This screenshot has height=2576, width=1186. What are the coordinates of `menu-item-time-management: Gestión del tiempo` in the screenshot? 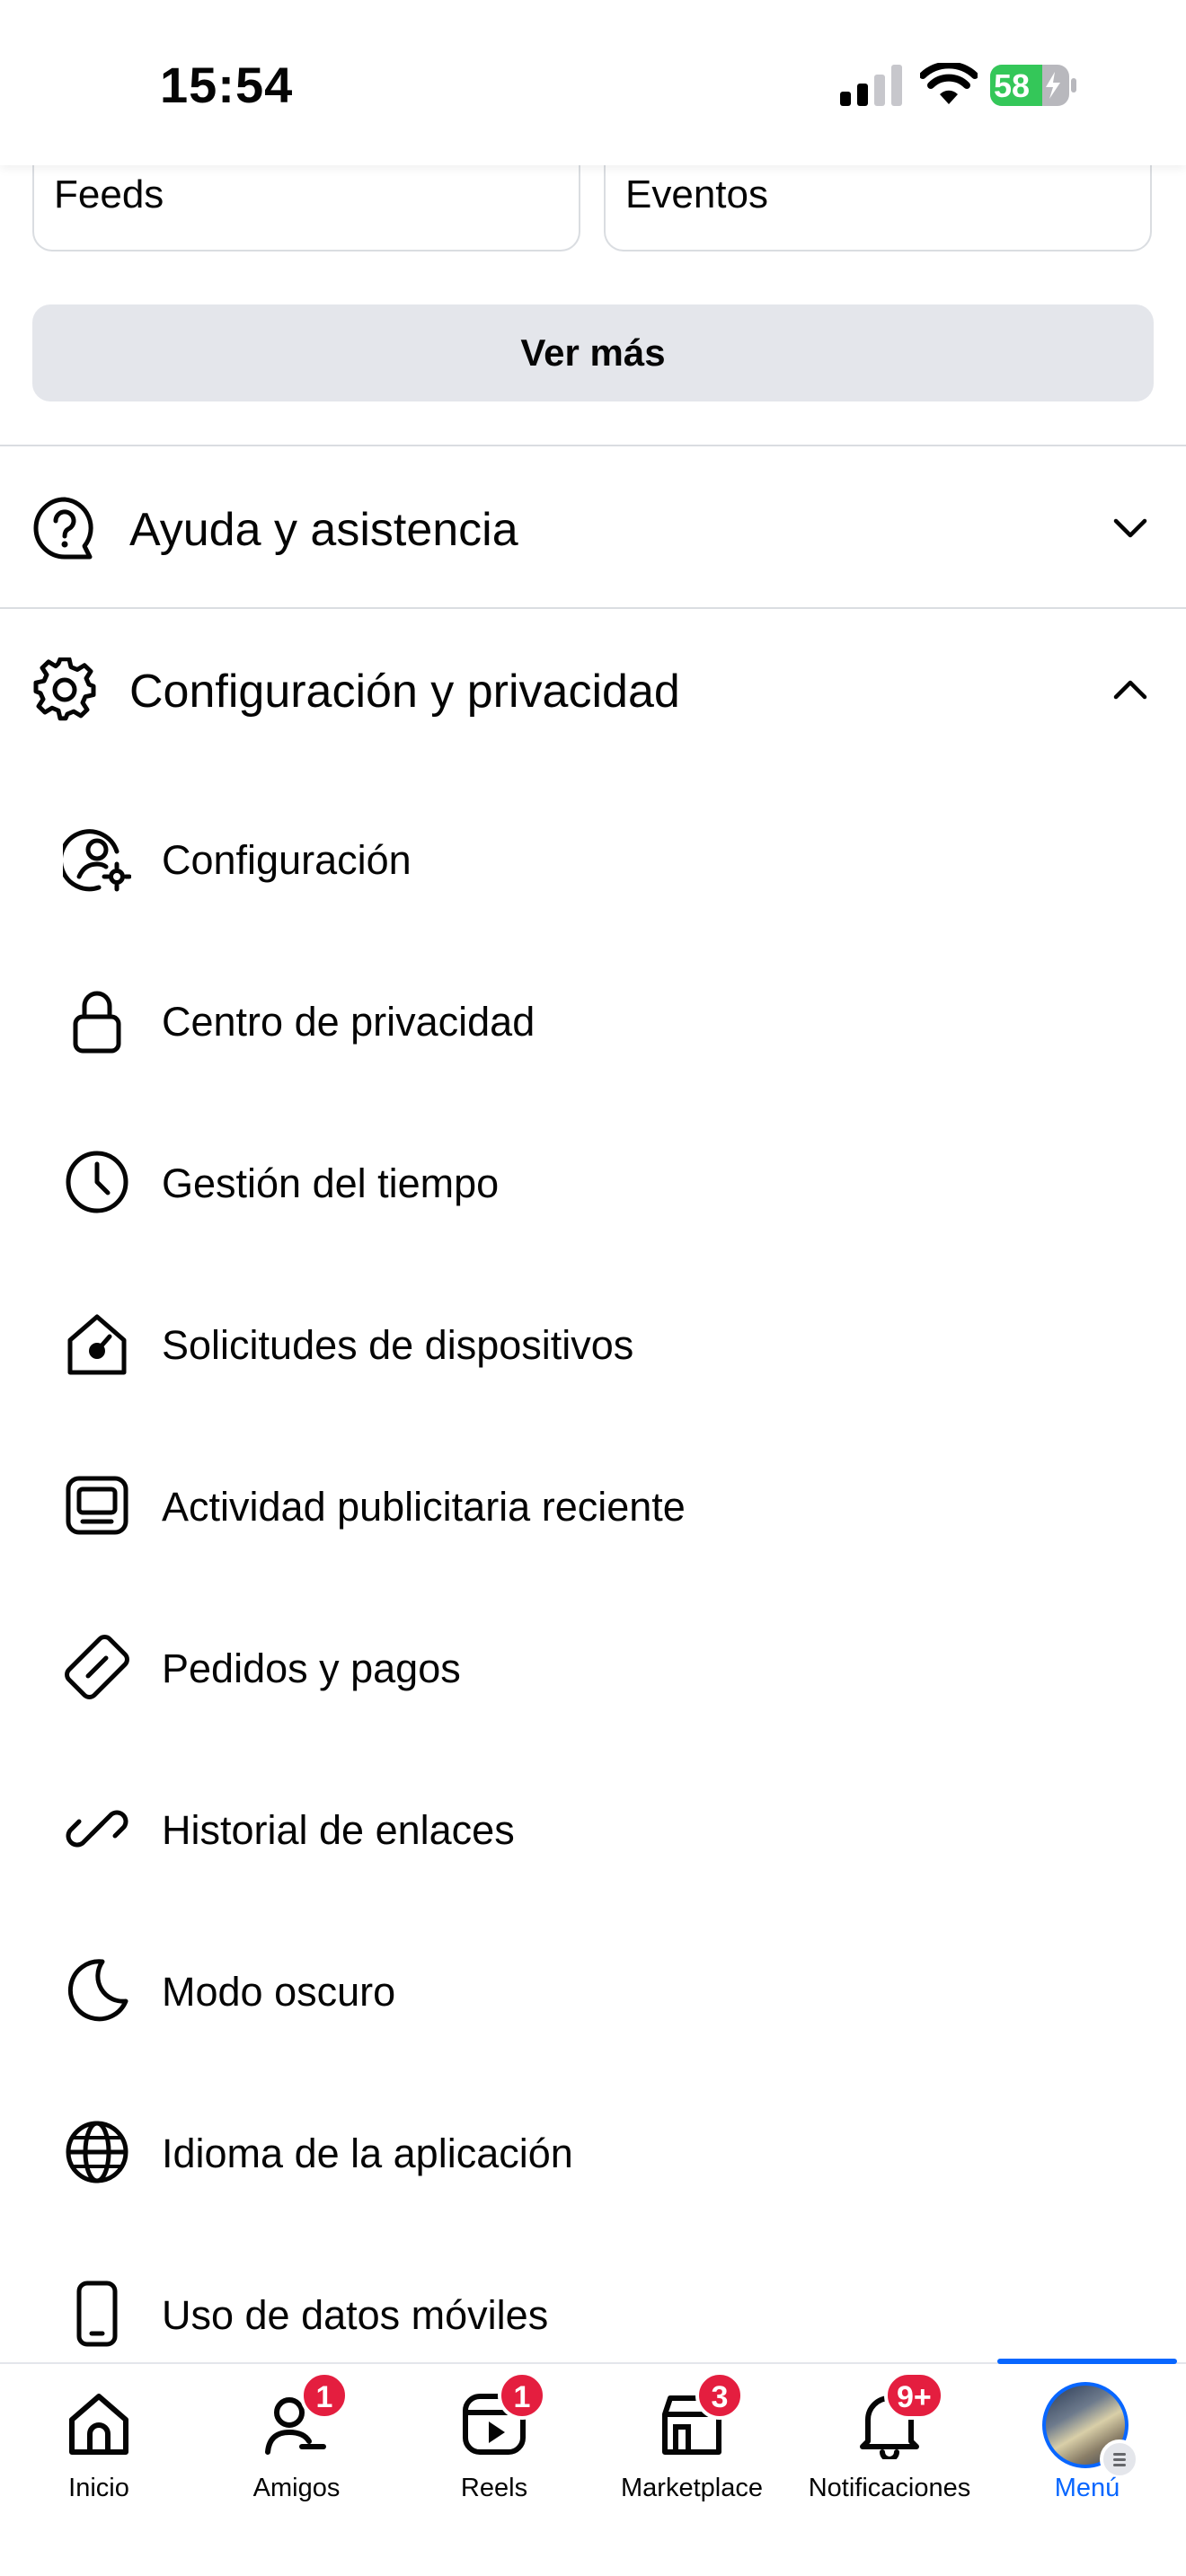 It's located at (593, 1176).